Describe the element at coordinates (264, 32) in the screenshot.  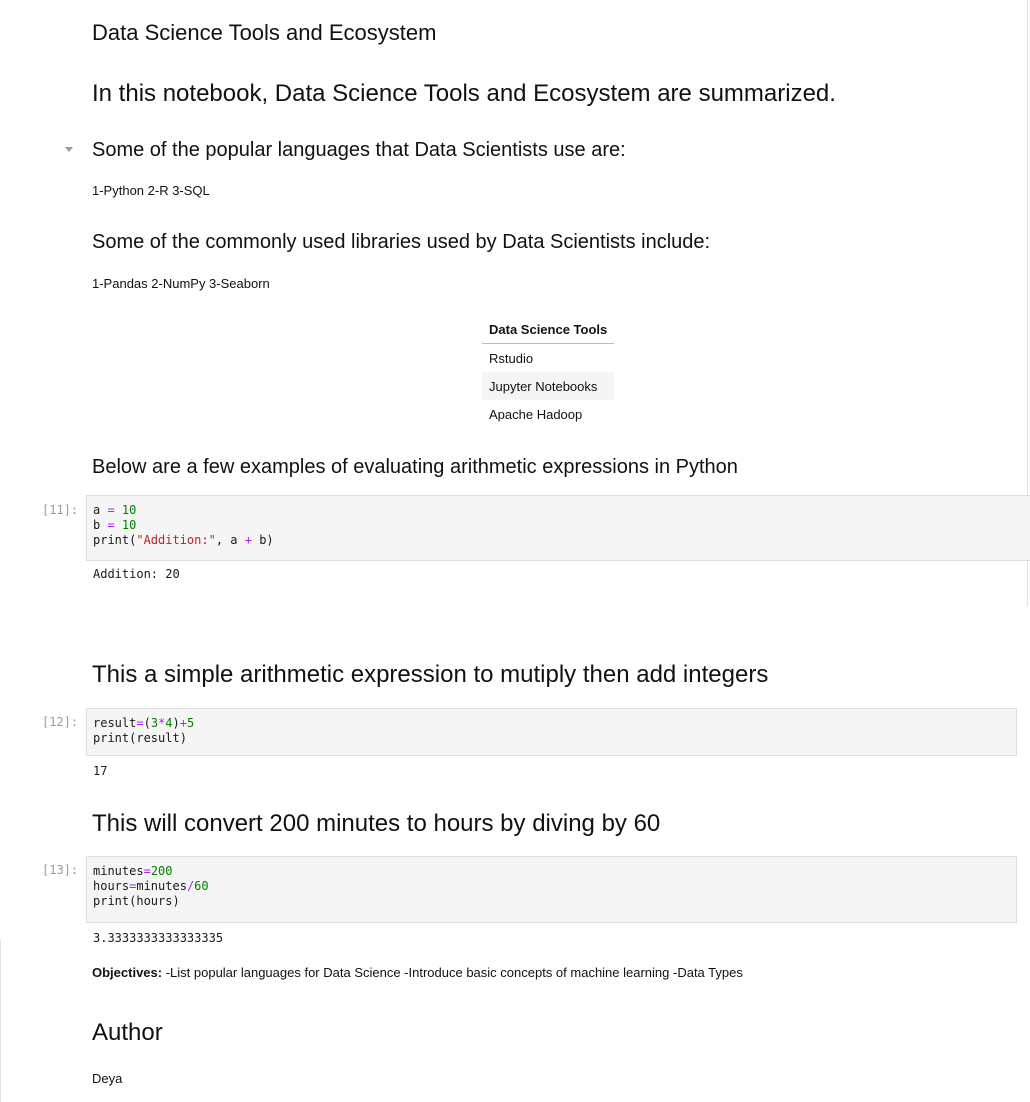
I see `notebook-title: Data Science Tools and Ecosystem` at that location.